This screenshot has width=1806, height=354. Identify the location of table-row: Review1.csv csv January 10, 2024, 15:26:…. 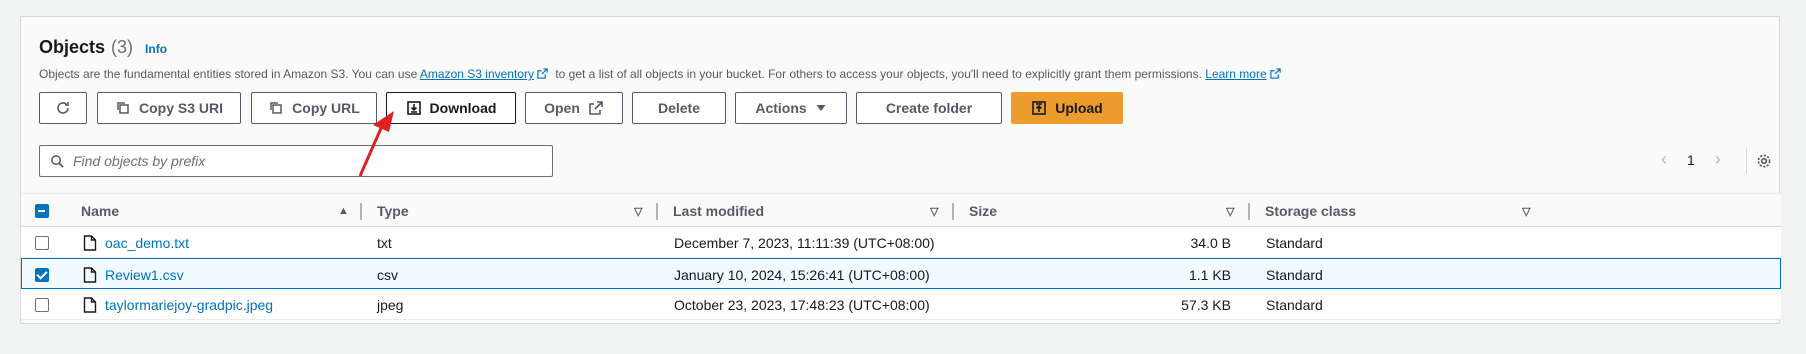
(901, 273).